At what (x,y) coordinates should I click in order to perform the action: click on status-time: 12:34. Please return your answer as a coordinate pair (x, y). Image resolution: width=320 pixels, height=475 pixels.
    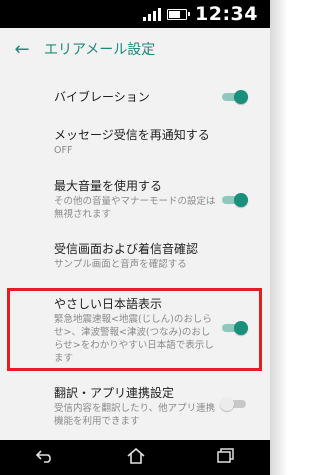
    Looking at the image, I should click on (226, 14).